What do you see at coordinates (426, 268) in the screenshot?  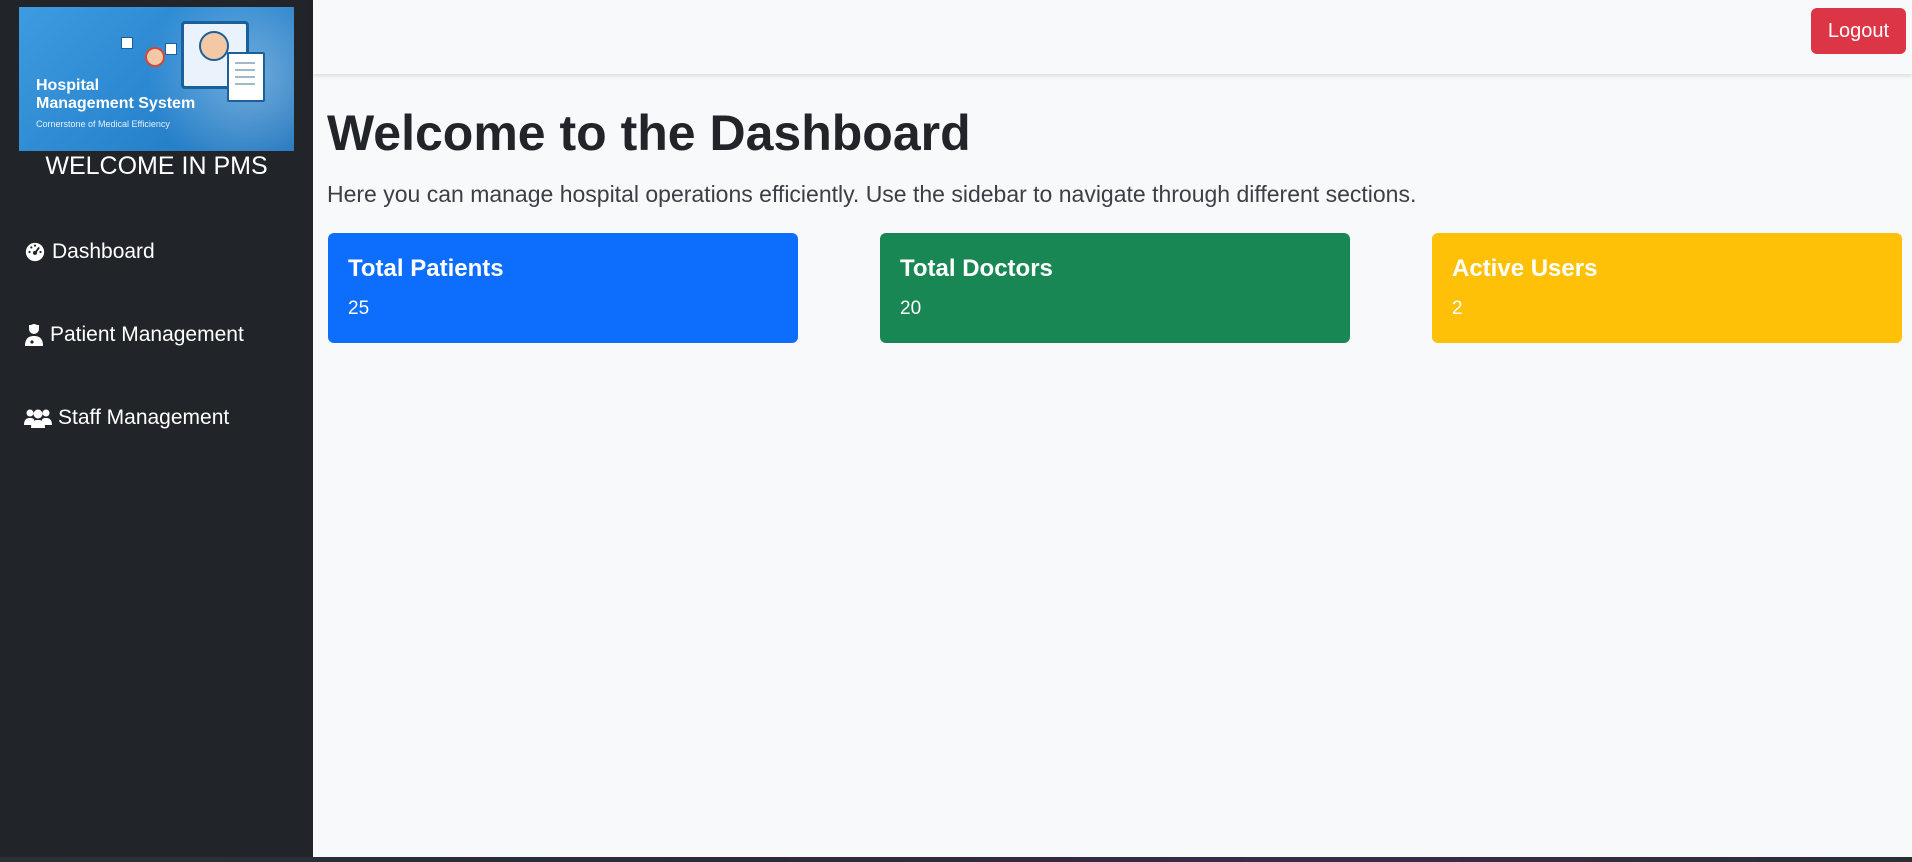 I see `card-title: Total Patients` at bounding box center [426, 268].